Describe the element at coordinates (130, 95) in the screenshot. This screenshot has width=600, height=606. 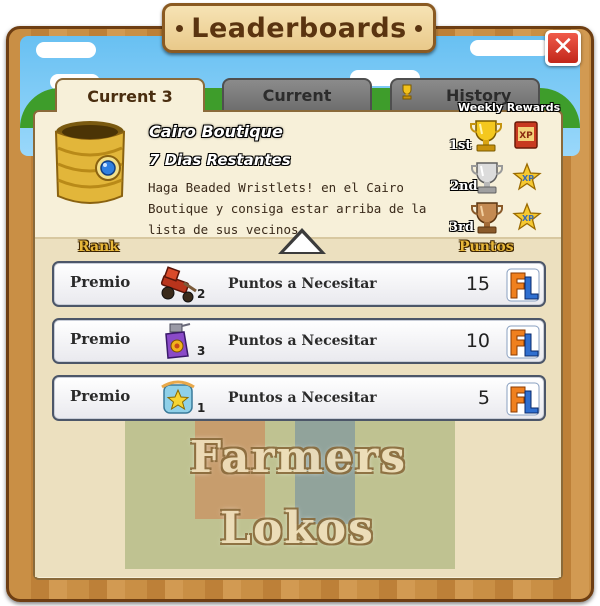
I see `tab-current-3: Current 3` at that location.